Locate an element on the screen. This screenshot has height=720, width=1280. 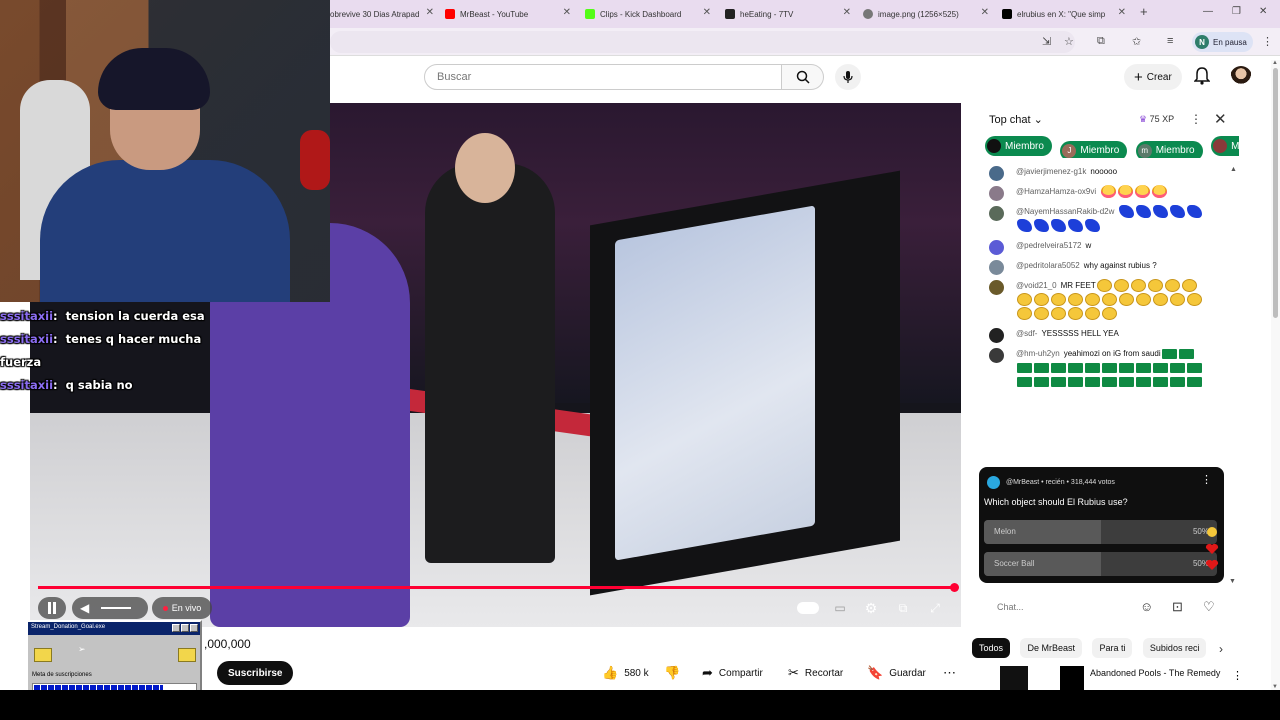
media-control-icon: ≡ is located at coordinates (1170, 41).